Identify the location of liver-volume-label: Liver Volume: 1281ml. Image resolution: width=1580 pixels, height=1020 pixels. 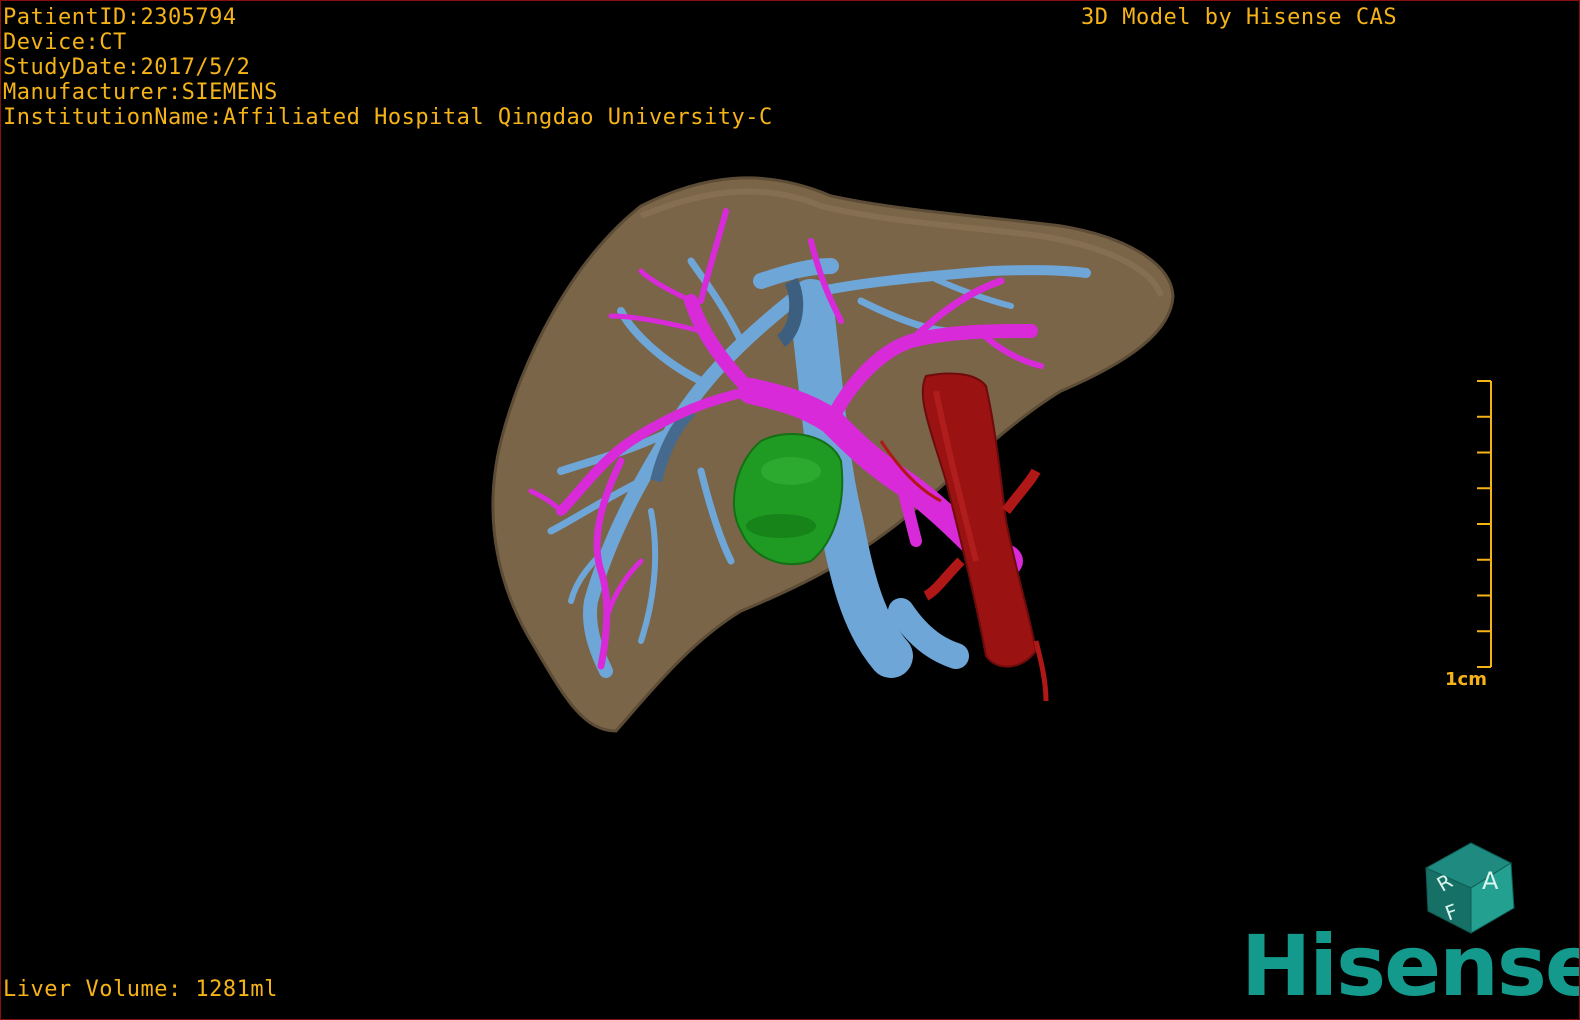
(140, 989).